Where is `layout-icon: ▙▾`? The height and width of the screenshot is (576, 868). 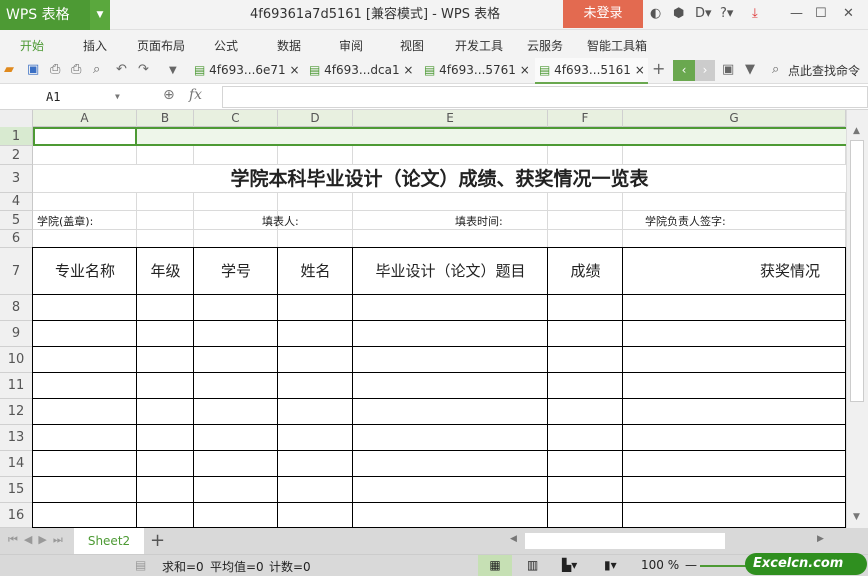
layout-icon: ▙▾ is located at coordinates (569, 565).